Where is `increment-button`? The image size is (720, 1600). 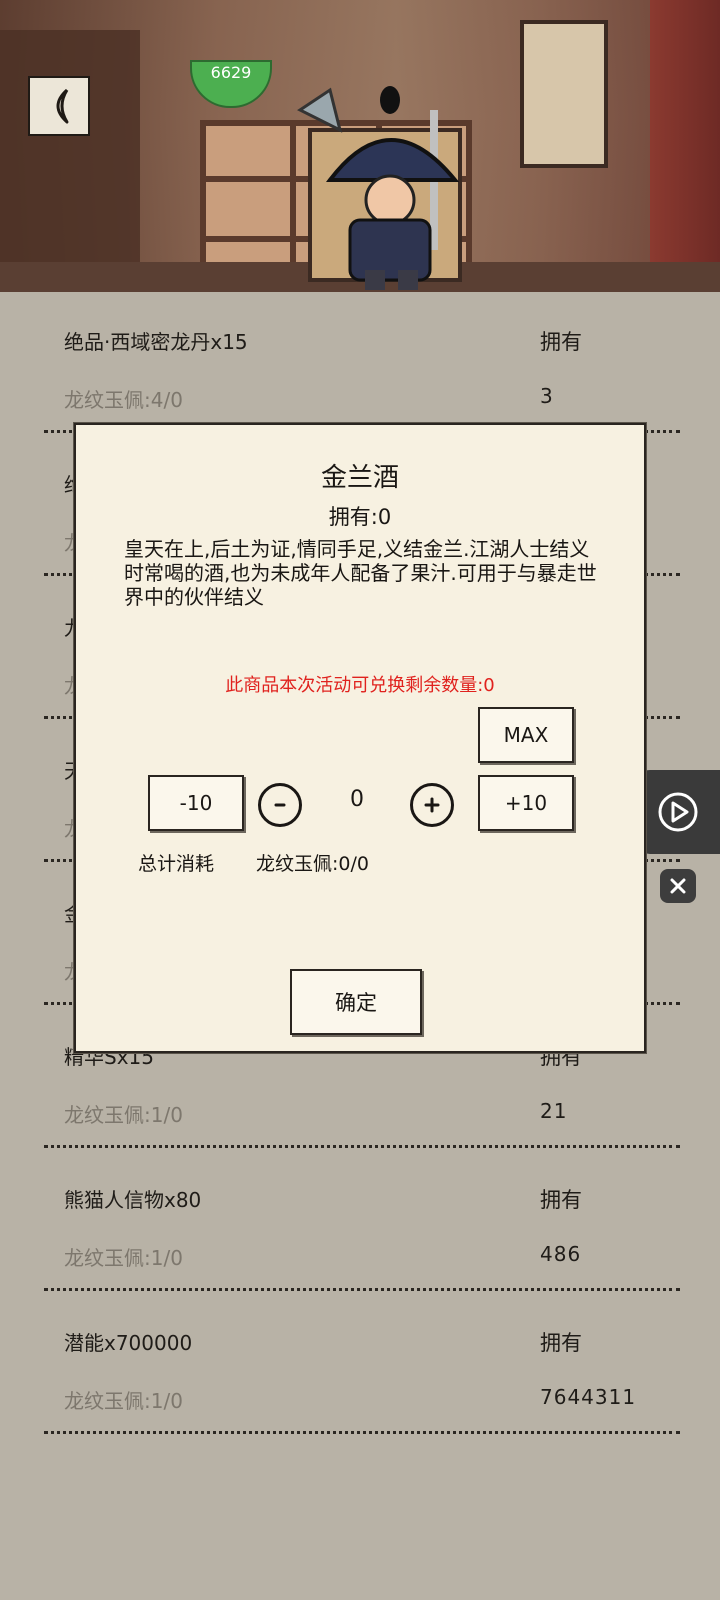
increment-button is located at coordinates (432, 805).